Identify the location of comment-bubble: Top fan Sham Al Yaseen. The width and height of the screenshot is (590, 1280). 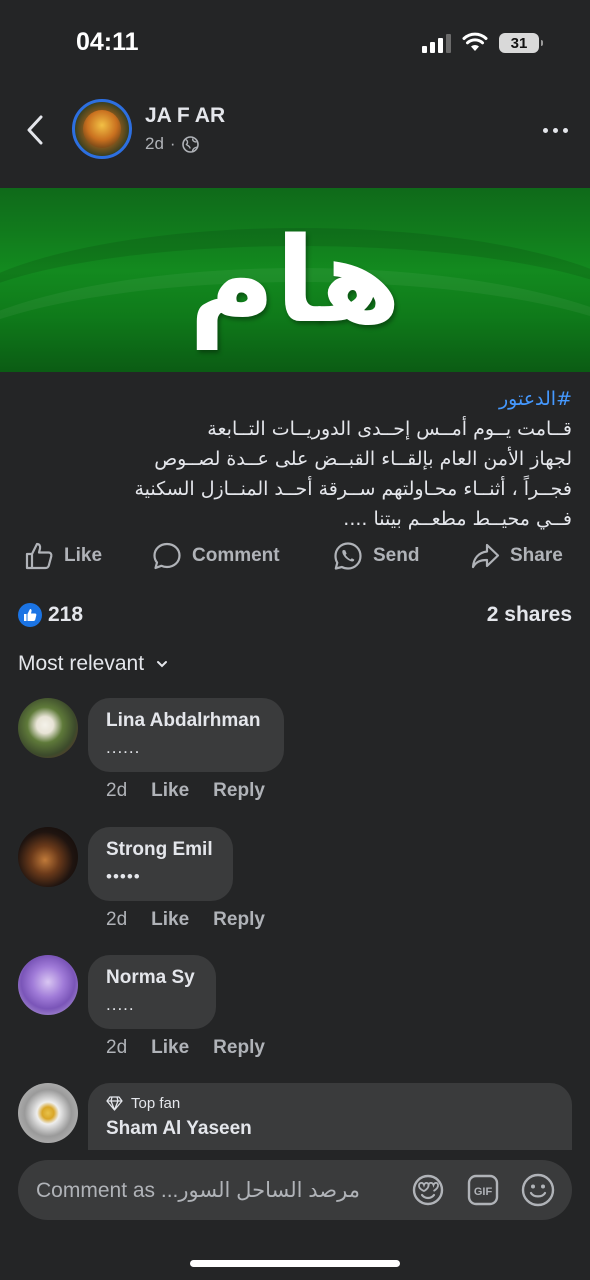
(330, 1116).